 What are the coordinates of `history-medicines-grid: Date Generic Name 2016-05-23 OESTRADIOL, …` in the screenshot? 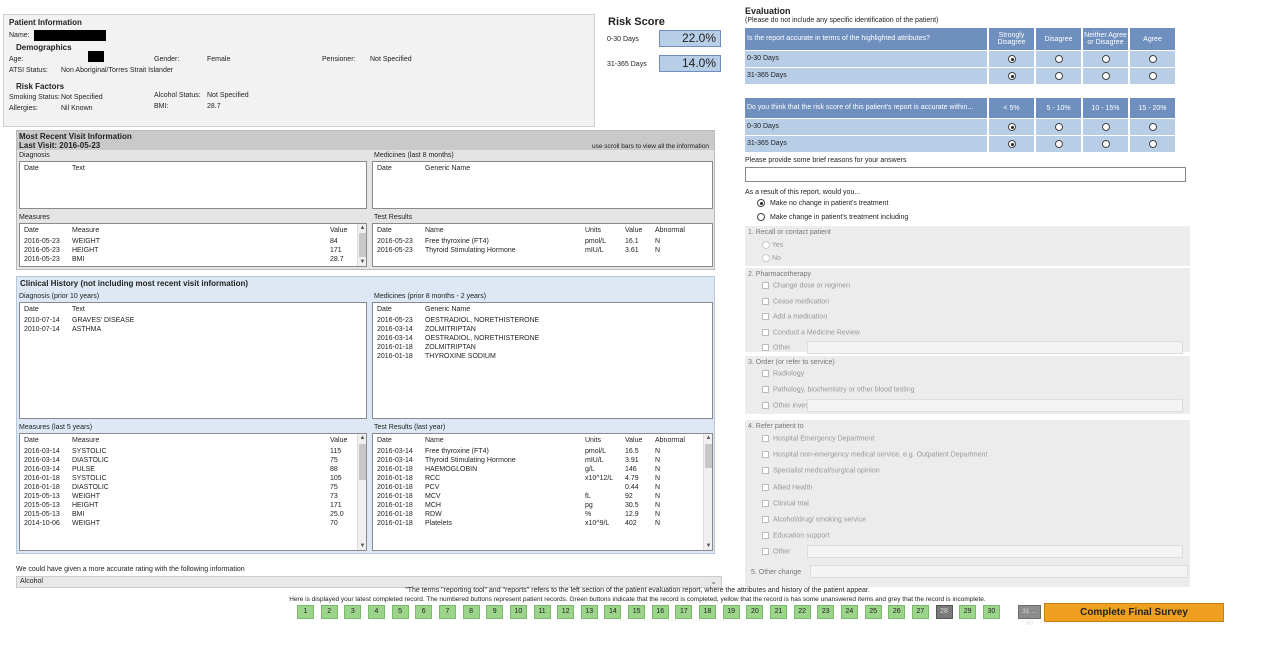 It's located at (542, 360).